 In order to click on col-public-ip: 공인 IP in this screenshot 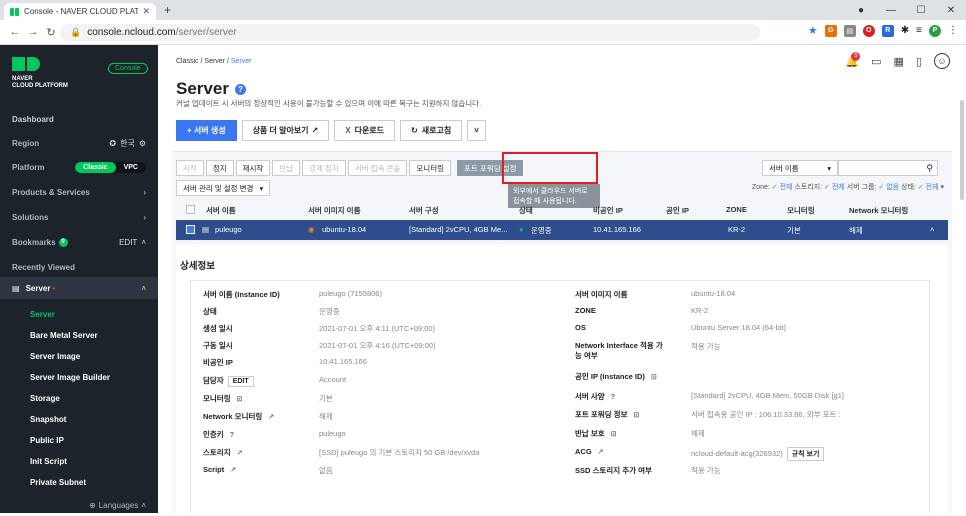, I will do `click(677, 210)`.